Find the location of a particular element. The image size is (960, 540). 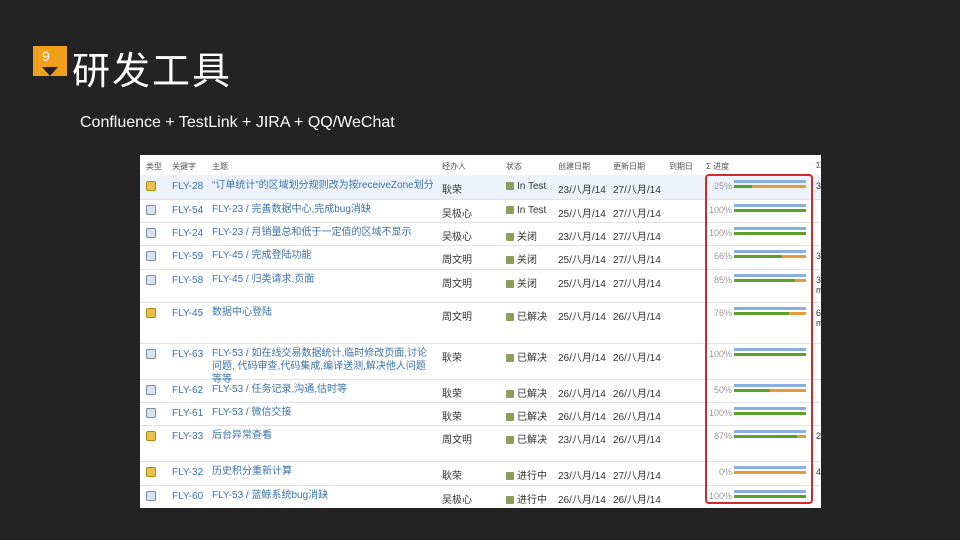

issue-summary-link: FLY-23 / 月销量总和低于一定值的区域不显示 is located at coordinates (323, 232).